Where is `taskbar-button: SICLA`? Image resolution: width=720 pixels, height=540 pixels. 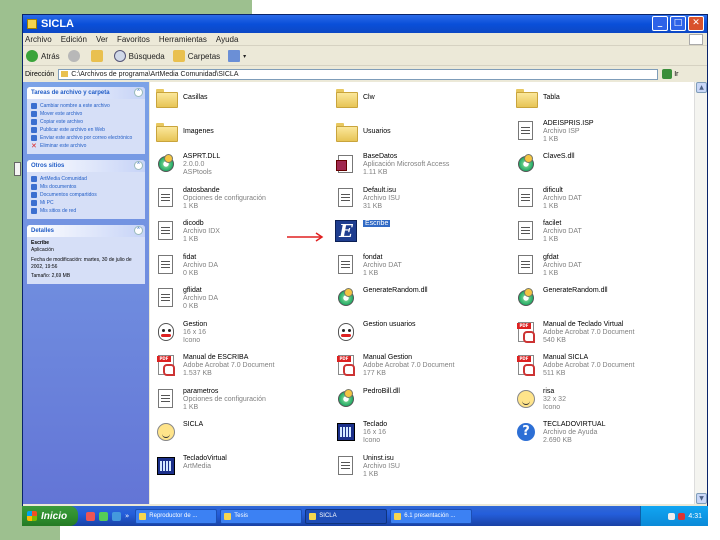 taskbar-button: SICLA is located at coordinates (346, 516).